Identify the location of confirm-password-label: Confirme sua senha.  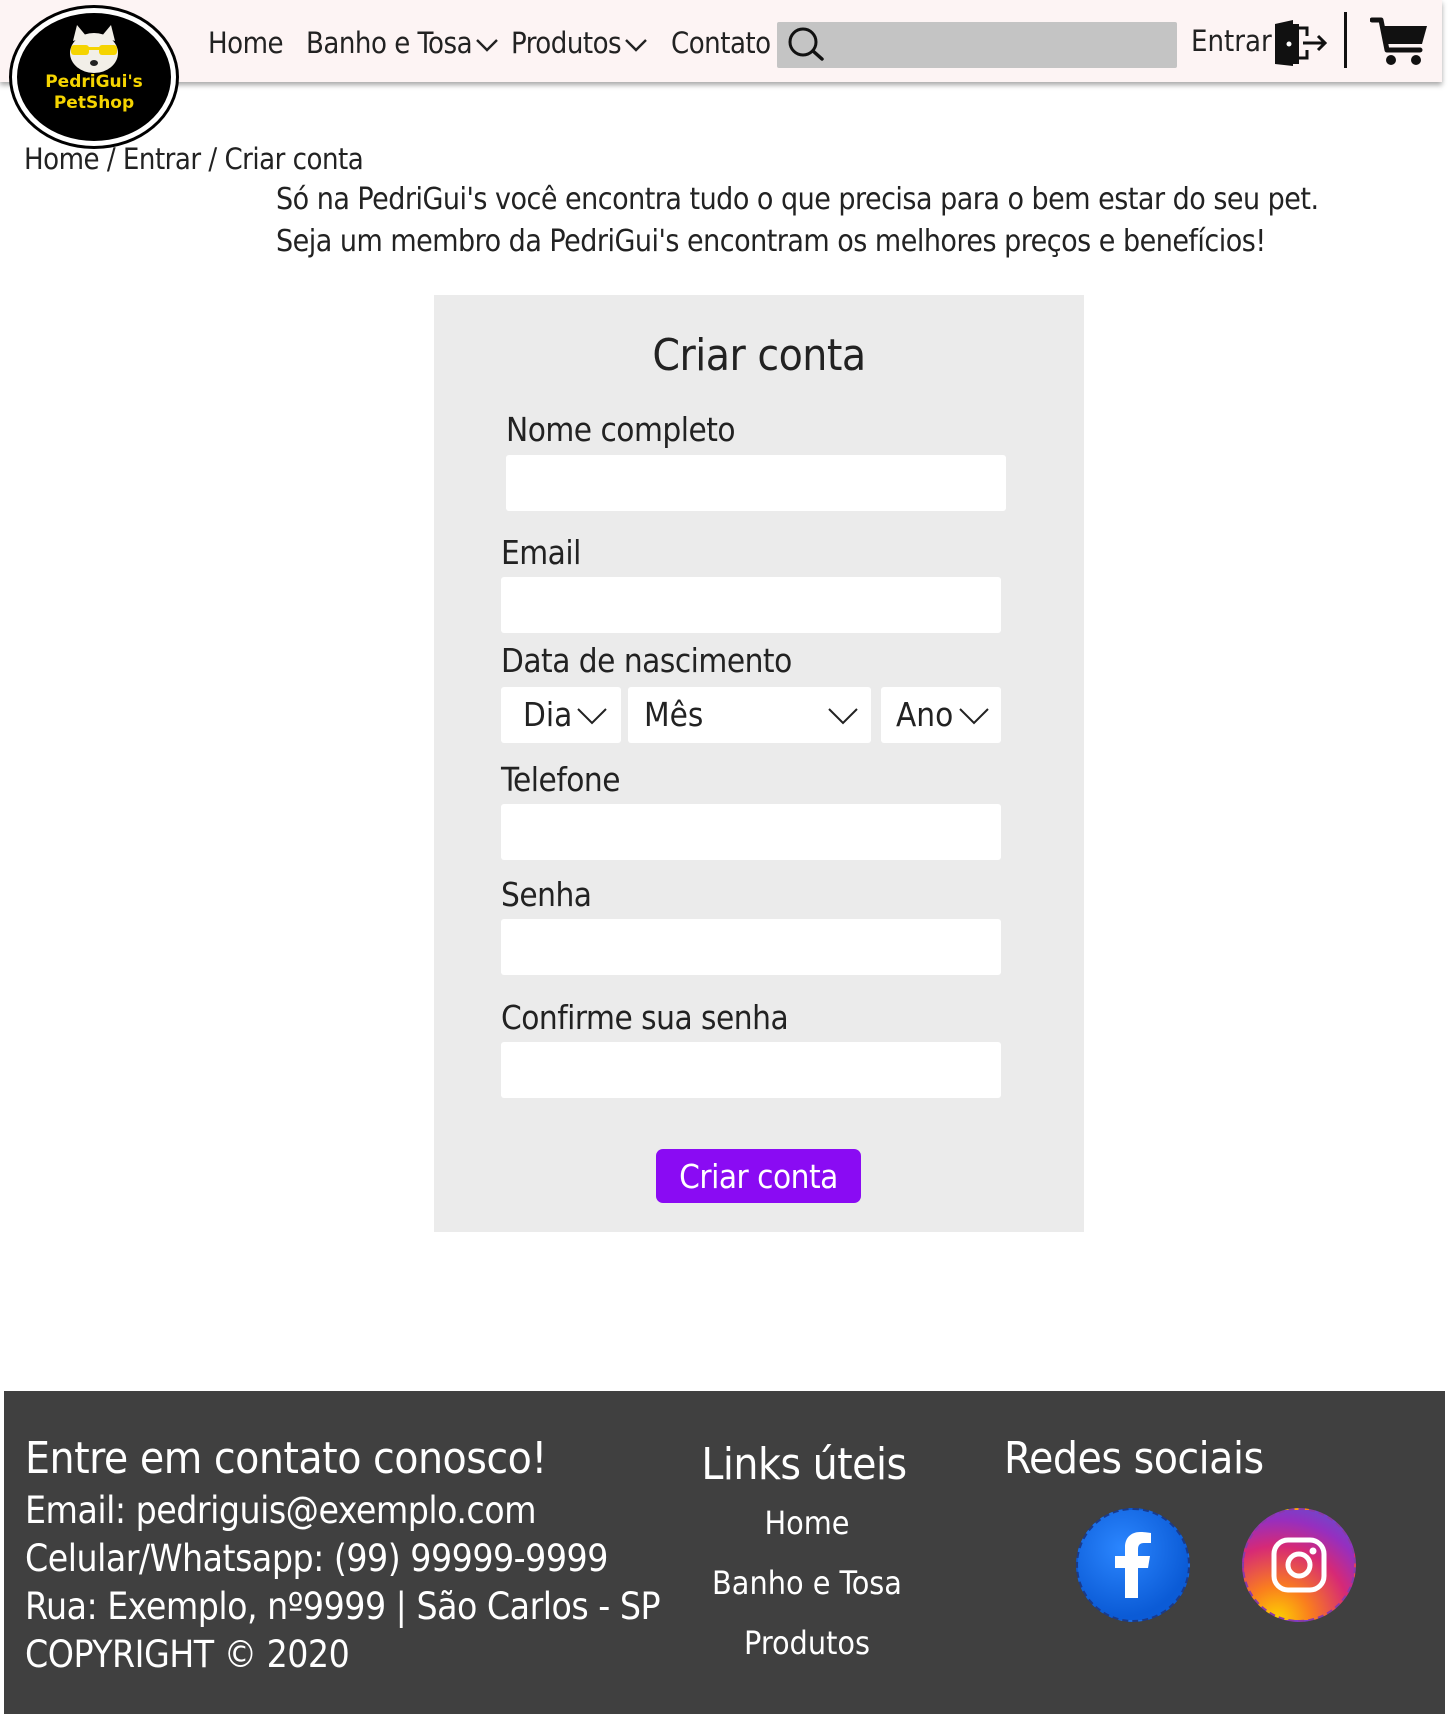
(645, 1017).